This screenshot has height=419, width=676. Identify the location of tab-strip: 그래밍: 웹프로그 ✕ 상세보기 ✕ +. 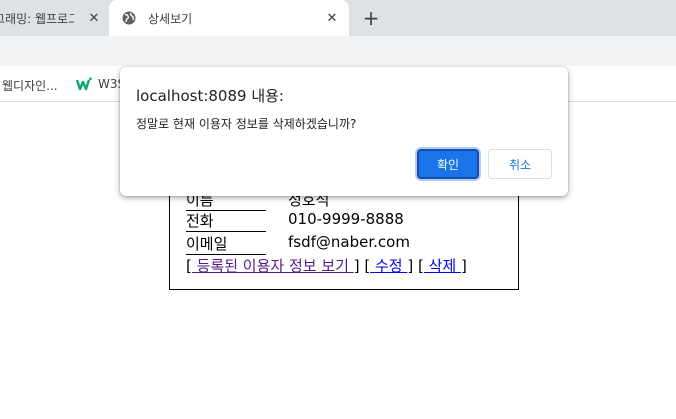
(338, 18).